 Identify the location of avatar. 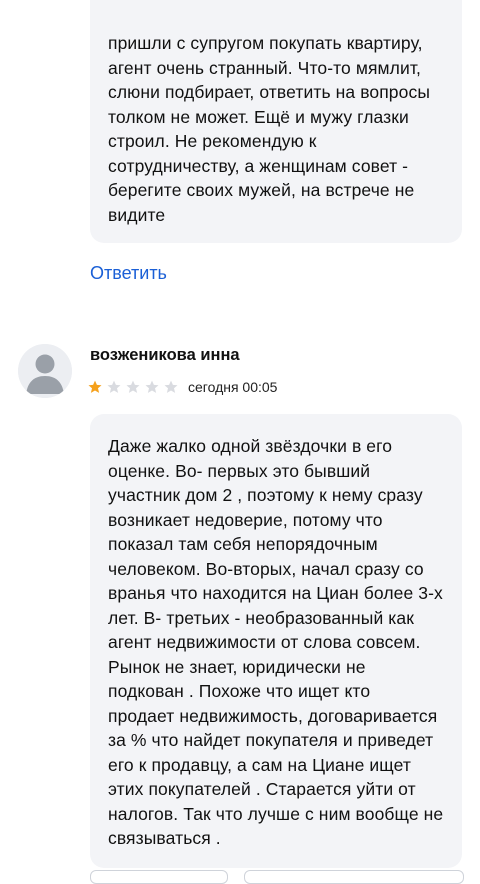
(45, 371).